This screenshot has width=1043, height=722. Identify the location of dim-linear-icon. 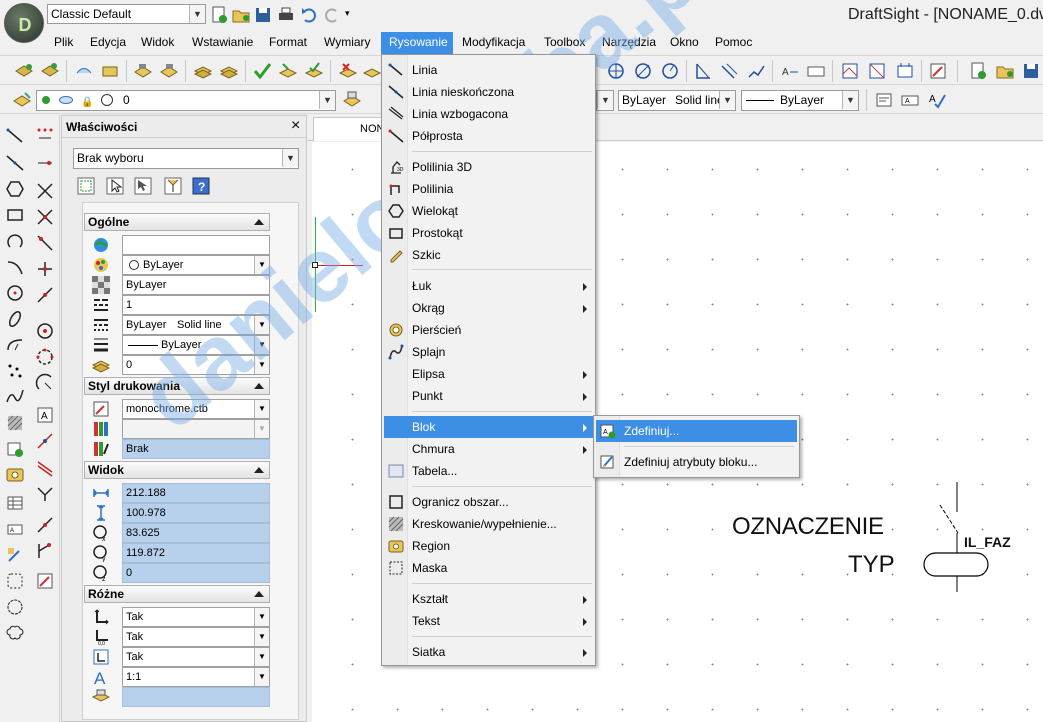
(703, 71).